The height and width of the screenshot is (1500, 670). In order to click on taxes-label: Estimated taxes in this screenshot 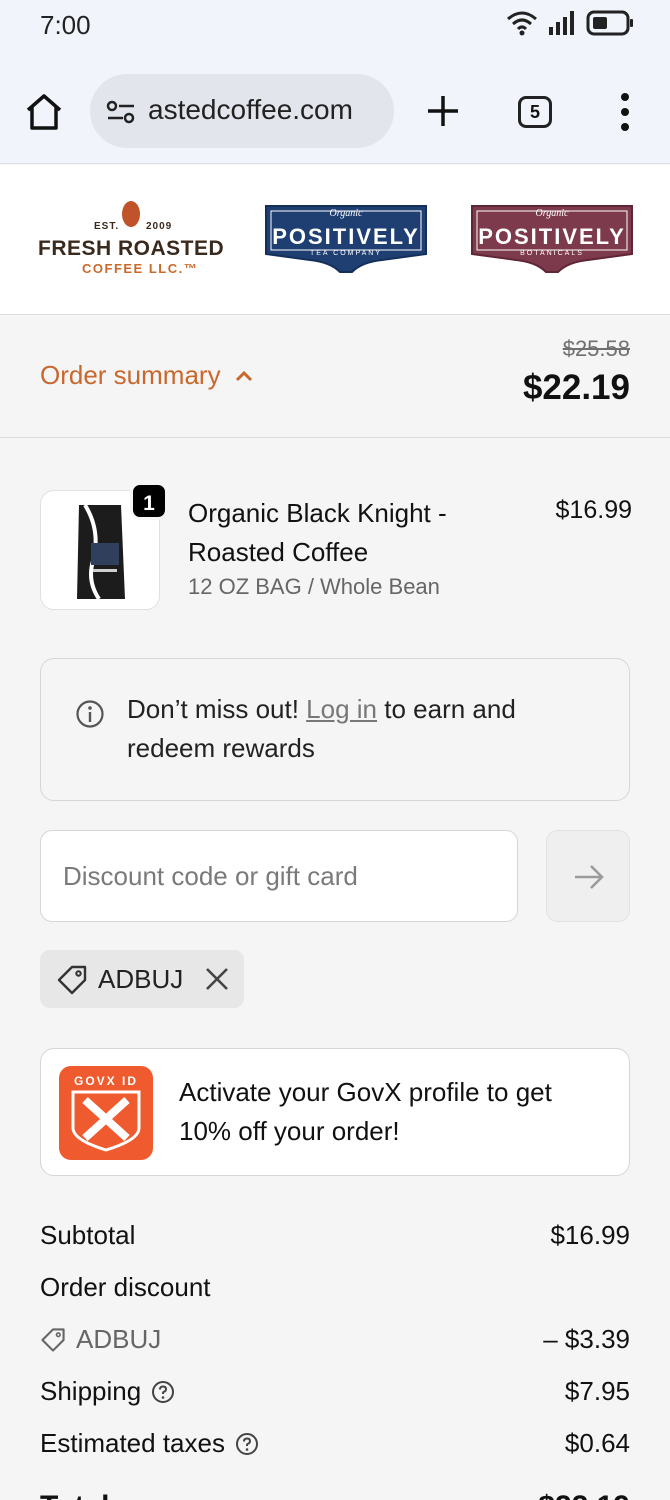, I will do `click(149, 1443)`.